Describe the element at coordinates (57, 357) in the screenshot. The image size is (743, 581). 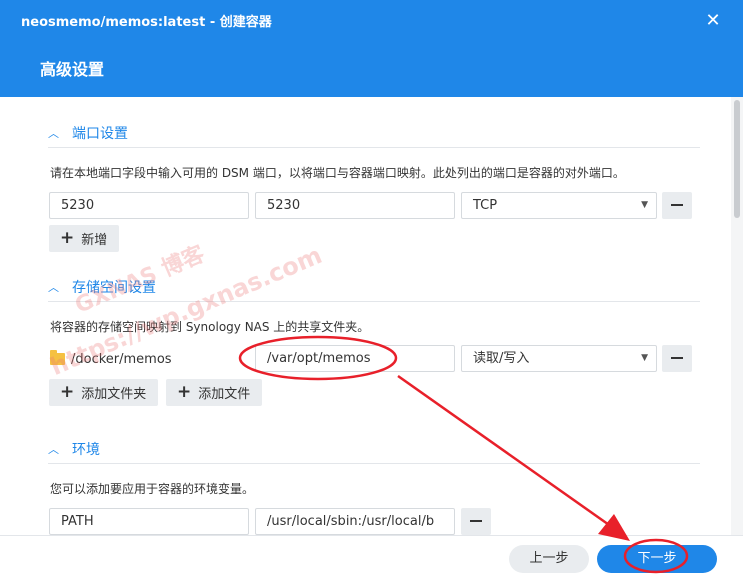
I see `folder-icon` at that location.